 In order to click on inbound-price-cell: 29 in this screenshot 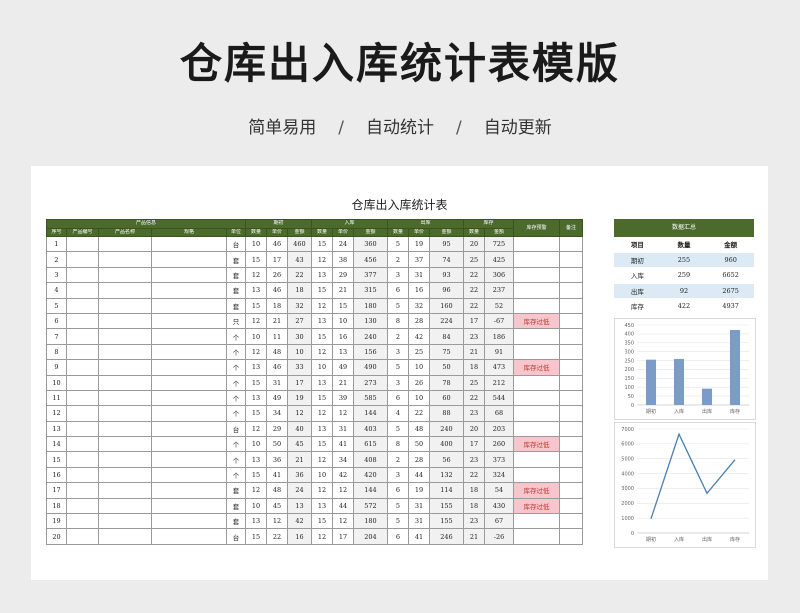, I will do `click(343, 275)`.